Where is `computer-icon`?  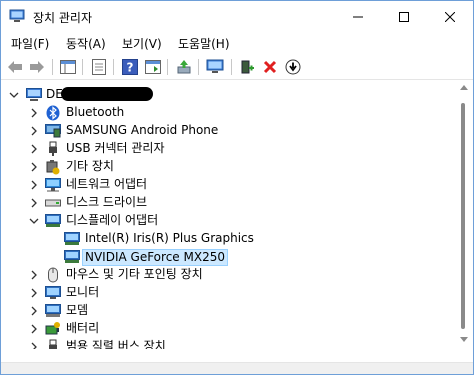
computer-icon is located at coordinates (34, 95).